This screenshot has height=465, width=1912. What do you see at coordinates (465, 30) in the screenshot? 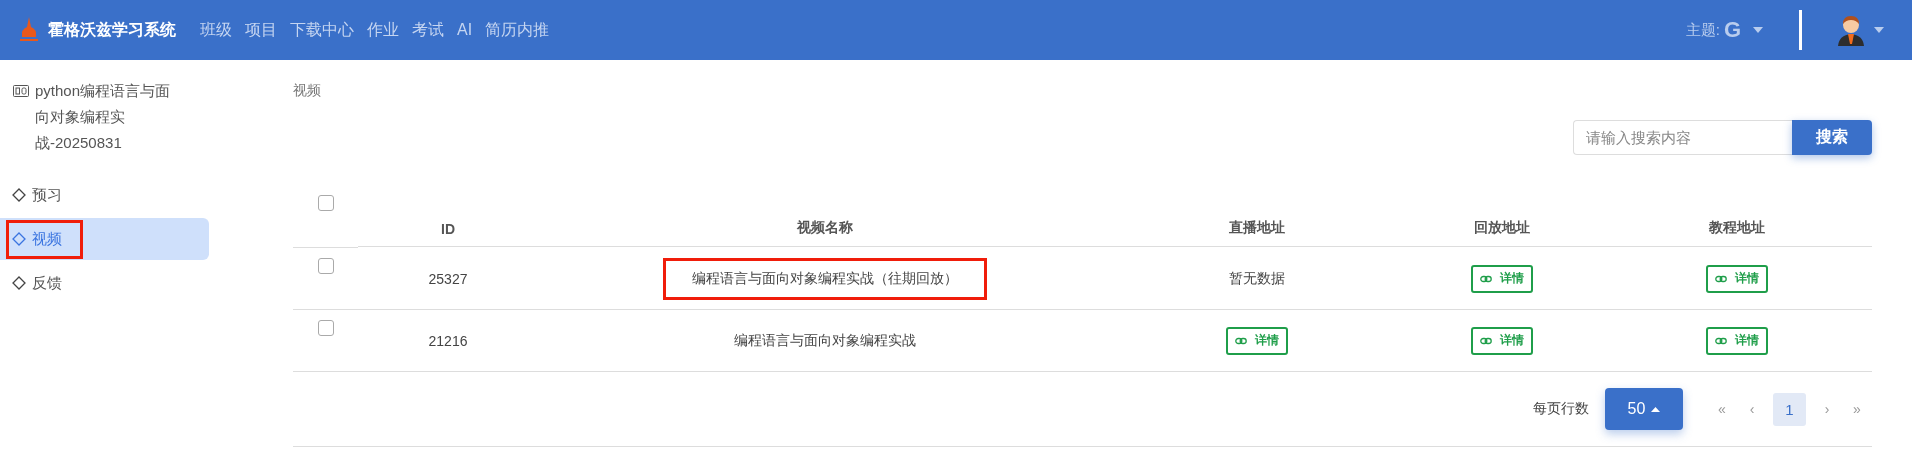
I see `nav-link: AI` at bounding box center [465, 30].